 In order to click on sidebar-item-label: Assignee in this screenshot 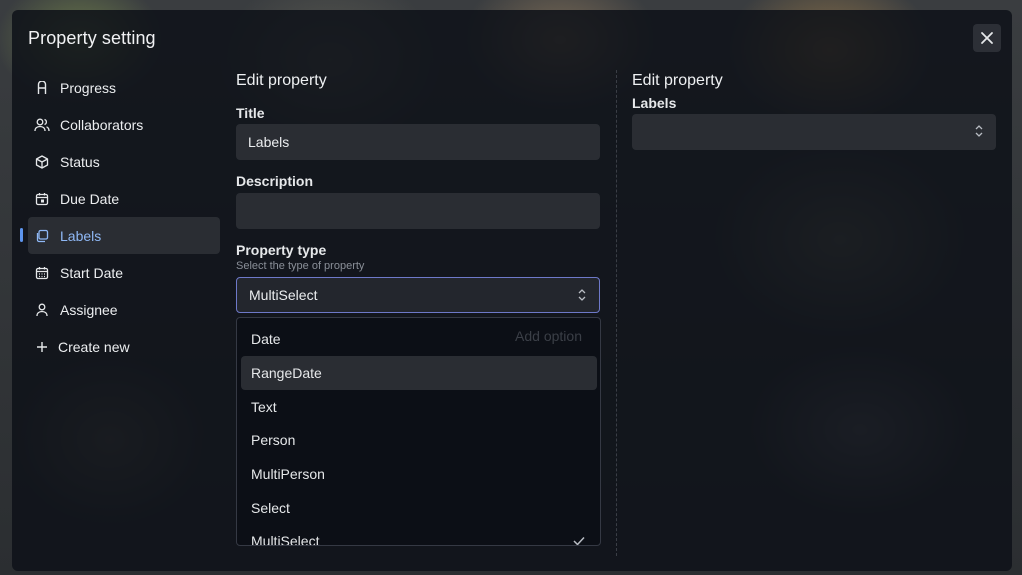, I will do `click(89, 309)`.